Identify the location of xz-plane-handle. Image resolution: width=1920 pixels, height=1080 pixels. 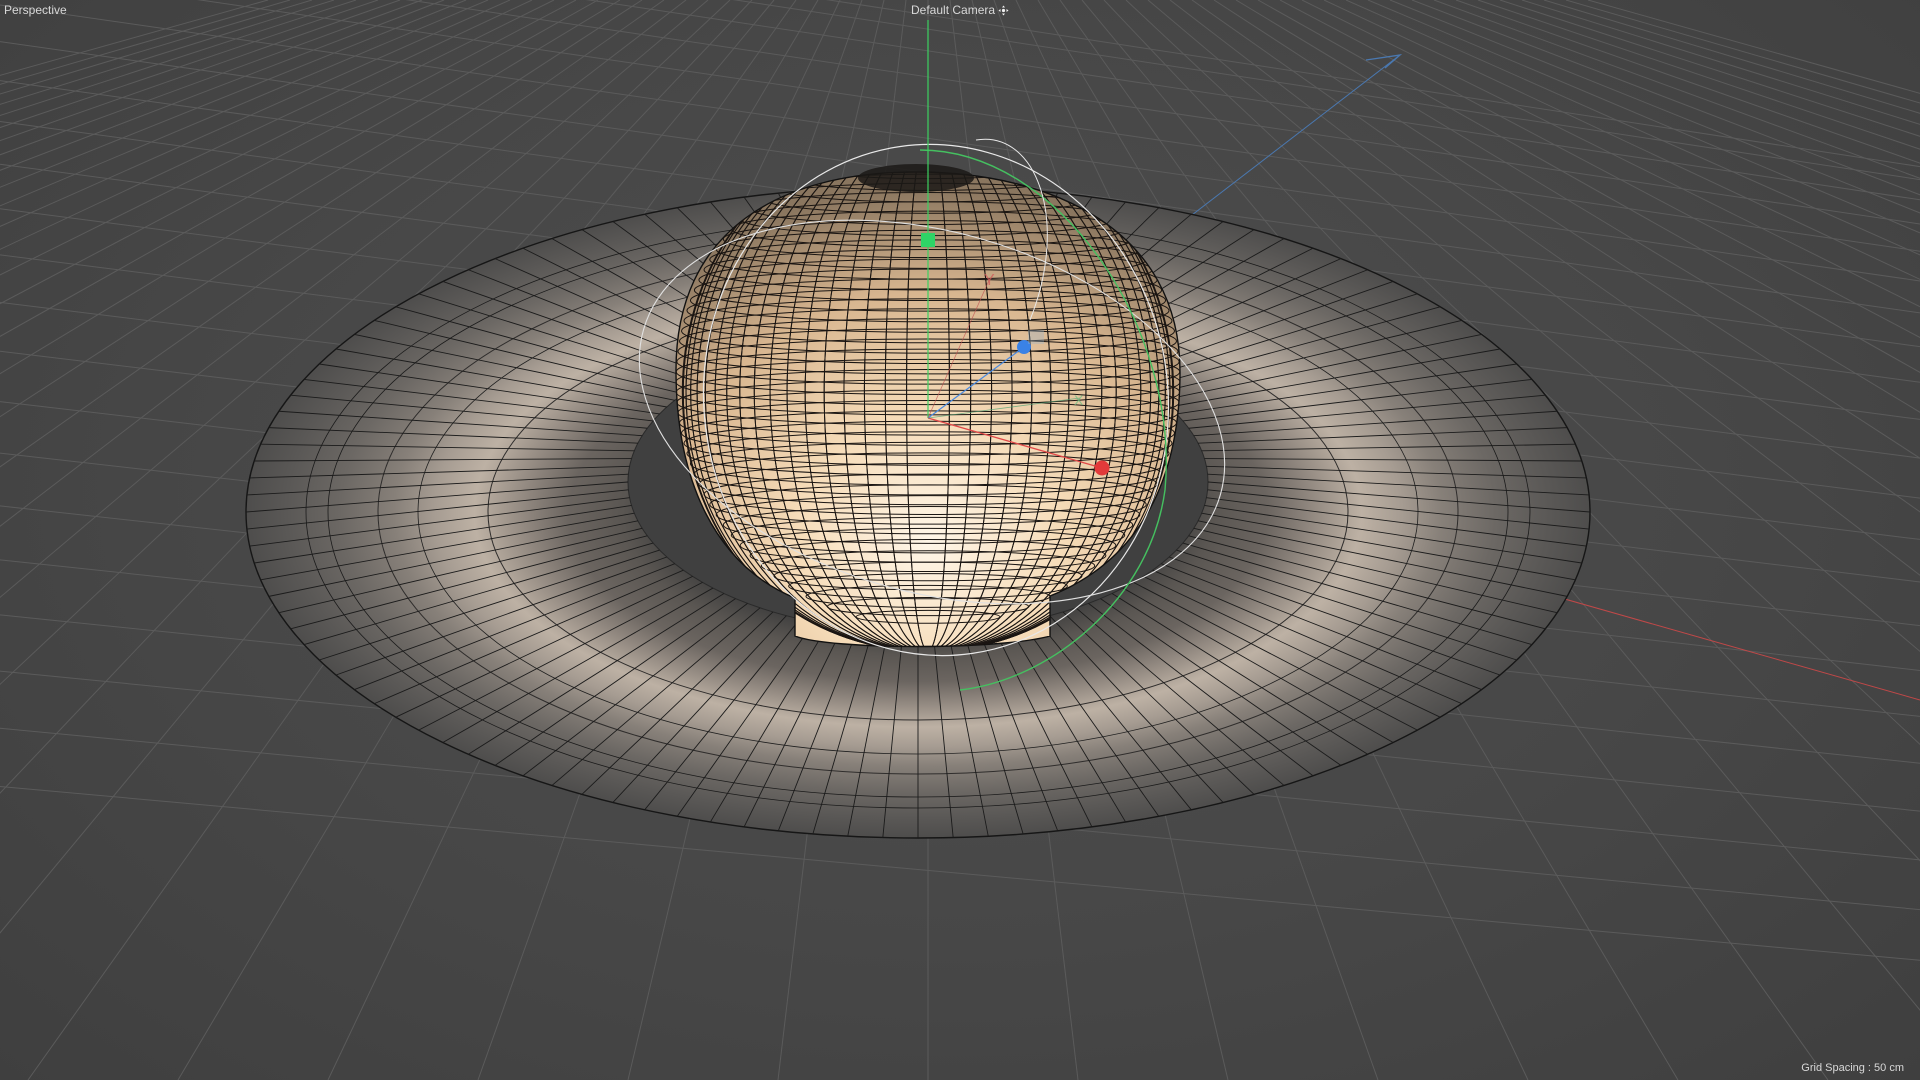
(1036, 337).